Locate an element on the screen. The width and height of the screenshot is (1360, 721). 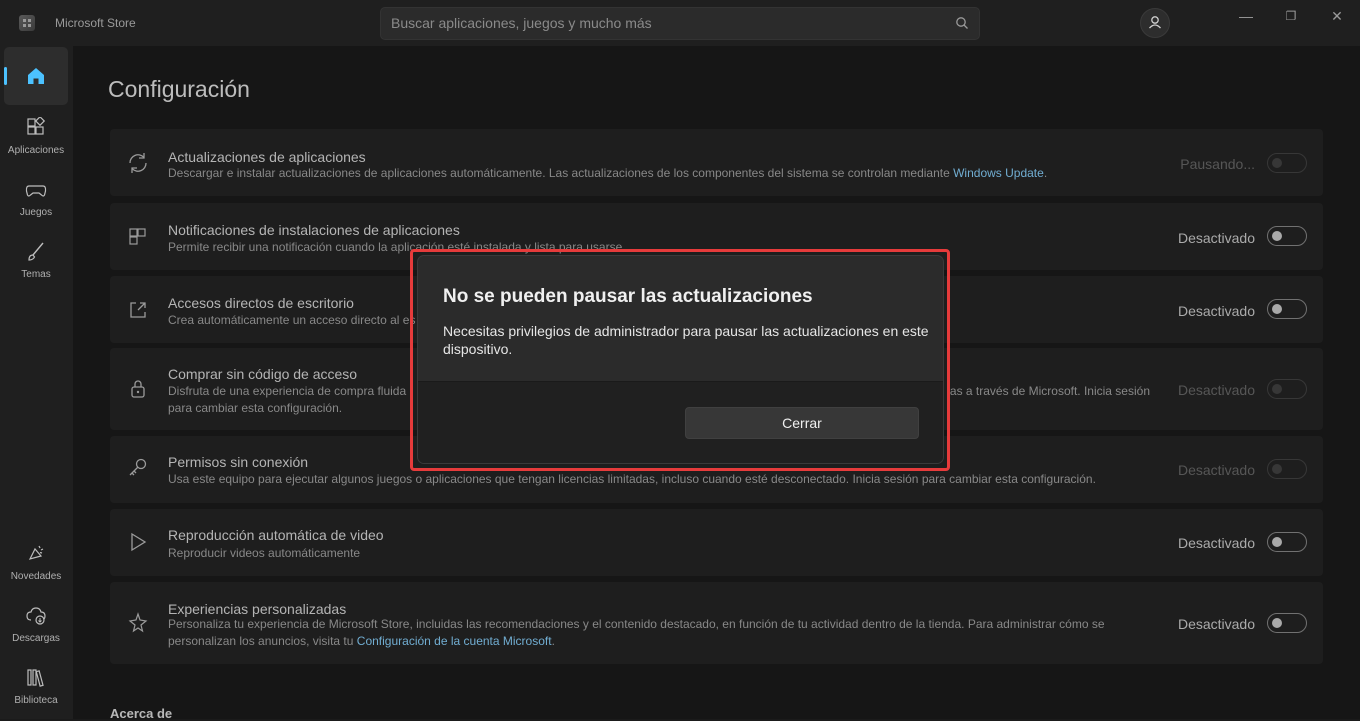
sidebar-item-news: Novedades is located at coordinates (36, 564).